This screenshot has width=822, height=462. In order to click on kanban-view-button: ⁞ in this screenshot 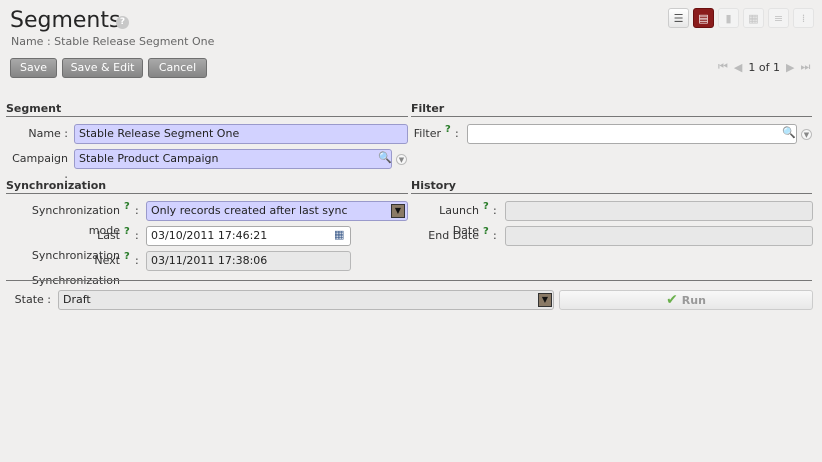, I will do `click(803, 18)`.